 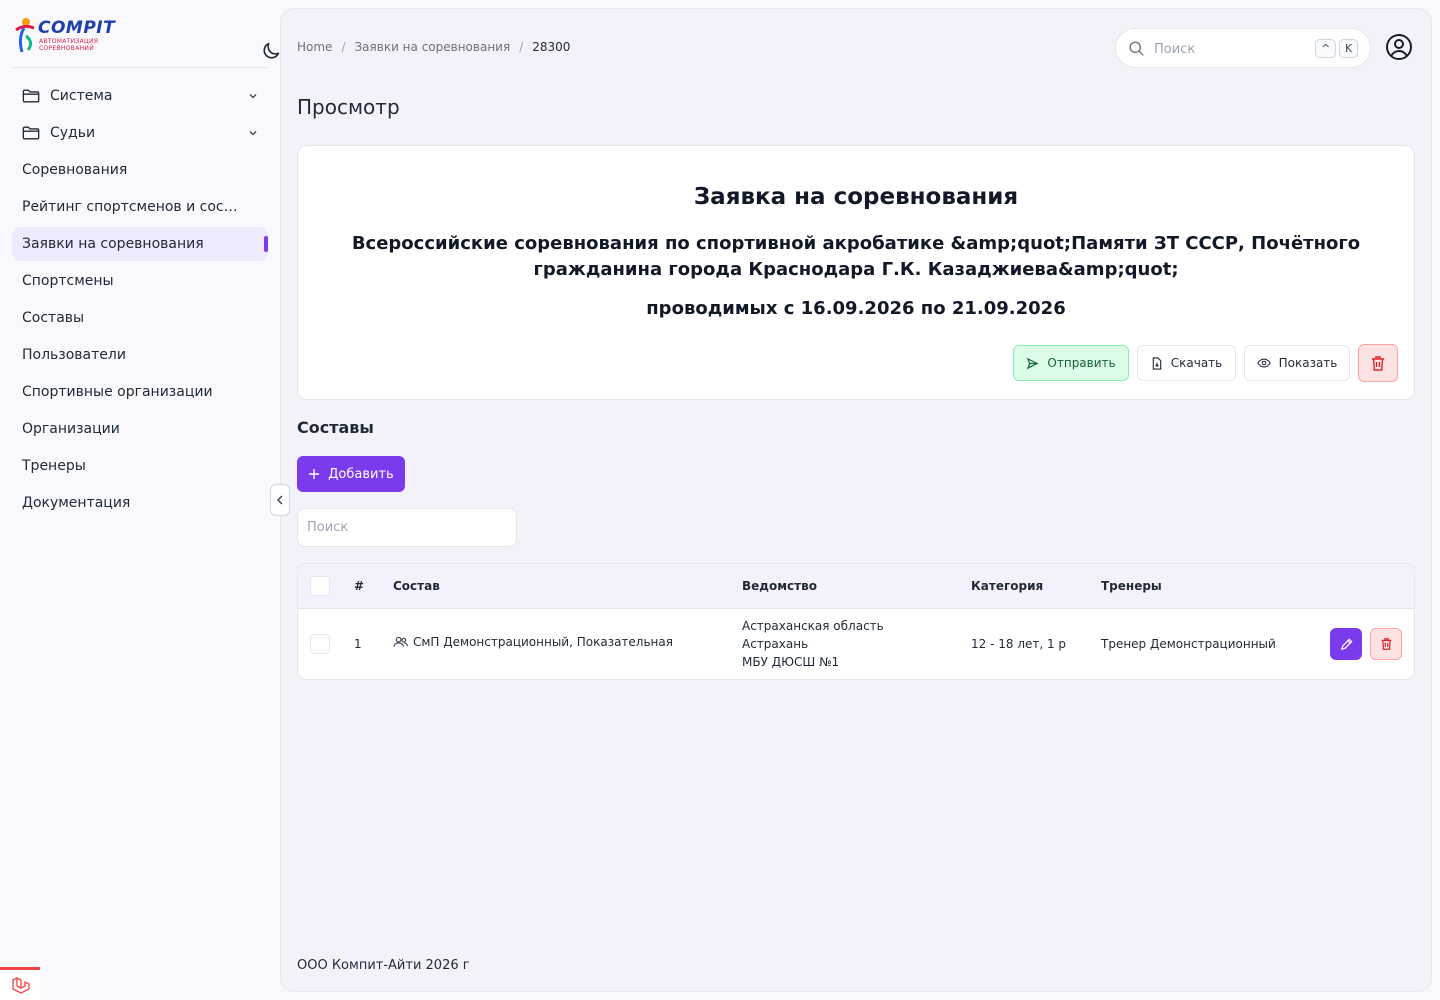 What do you see at coordinates (1263, 363) in the screenshot?
I see `eye-icon` at bounding box center [1263, 363].